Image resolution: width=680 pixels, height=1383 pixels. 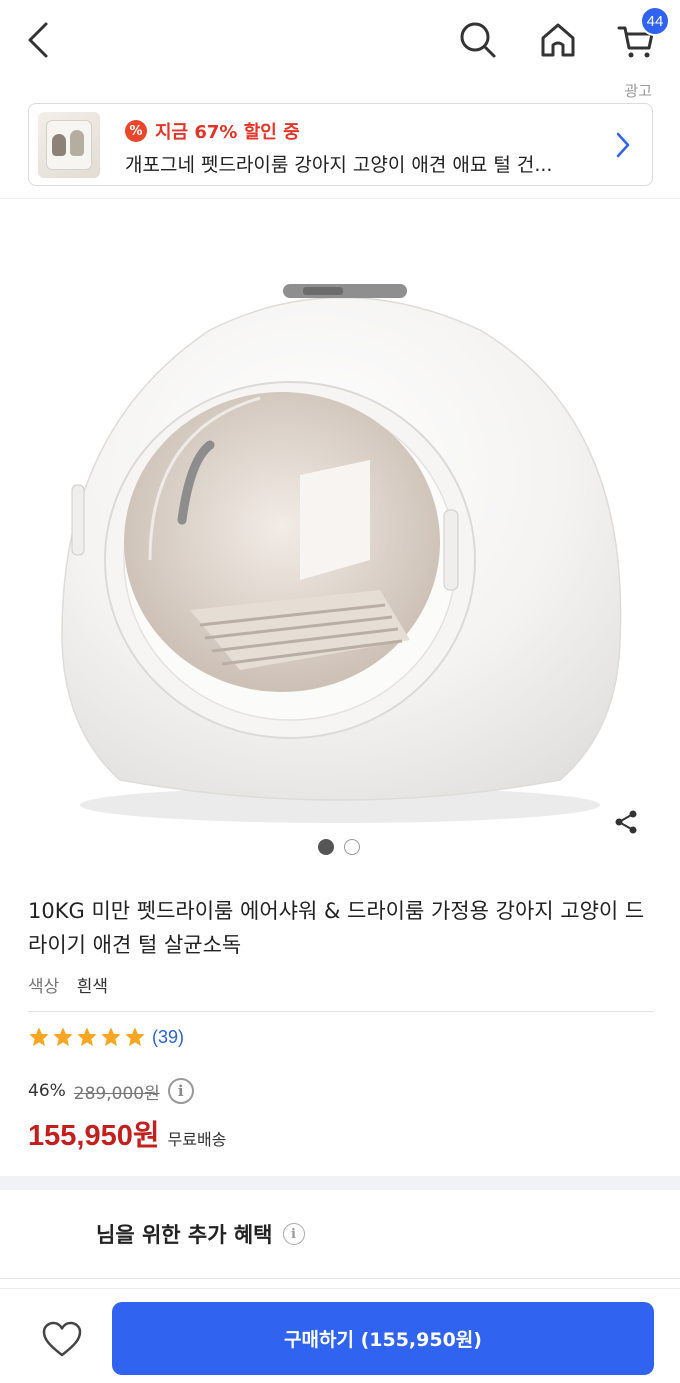 I want to click on back-button, so click(x=38, y=40).